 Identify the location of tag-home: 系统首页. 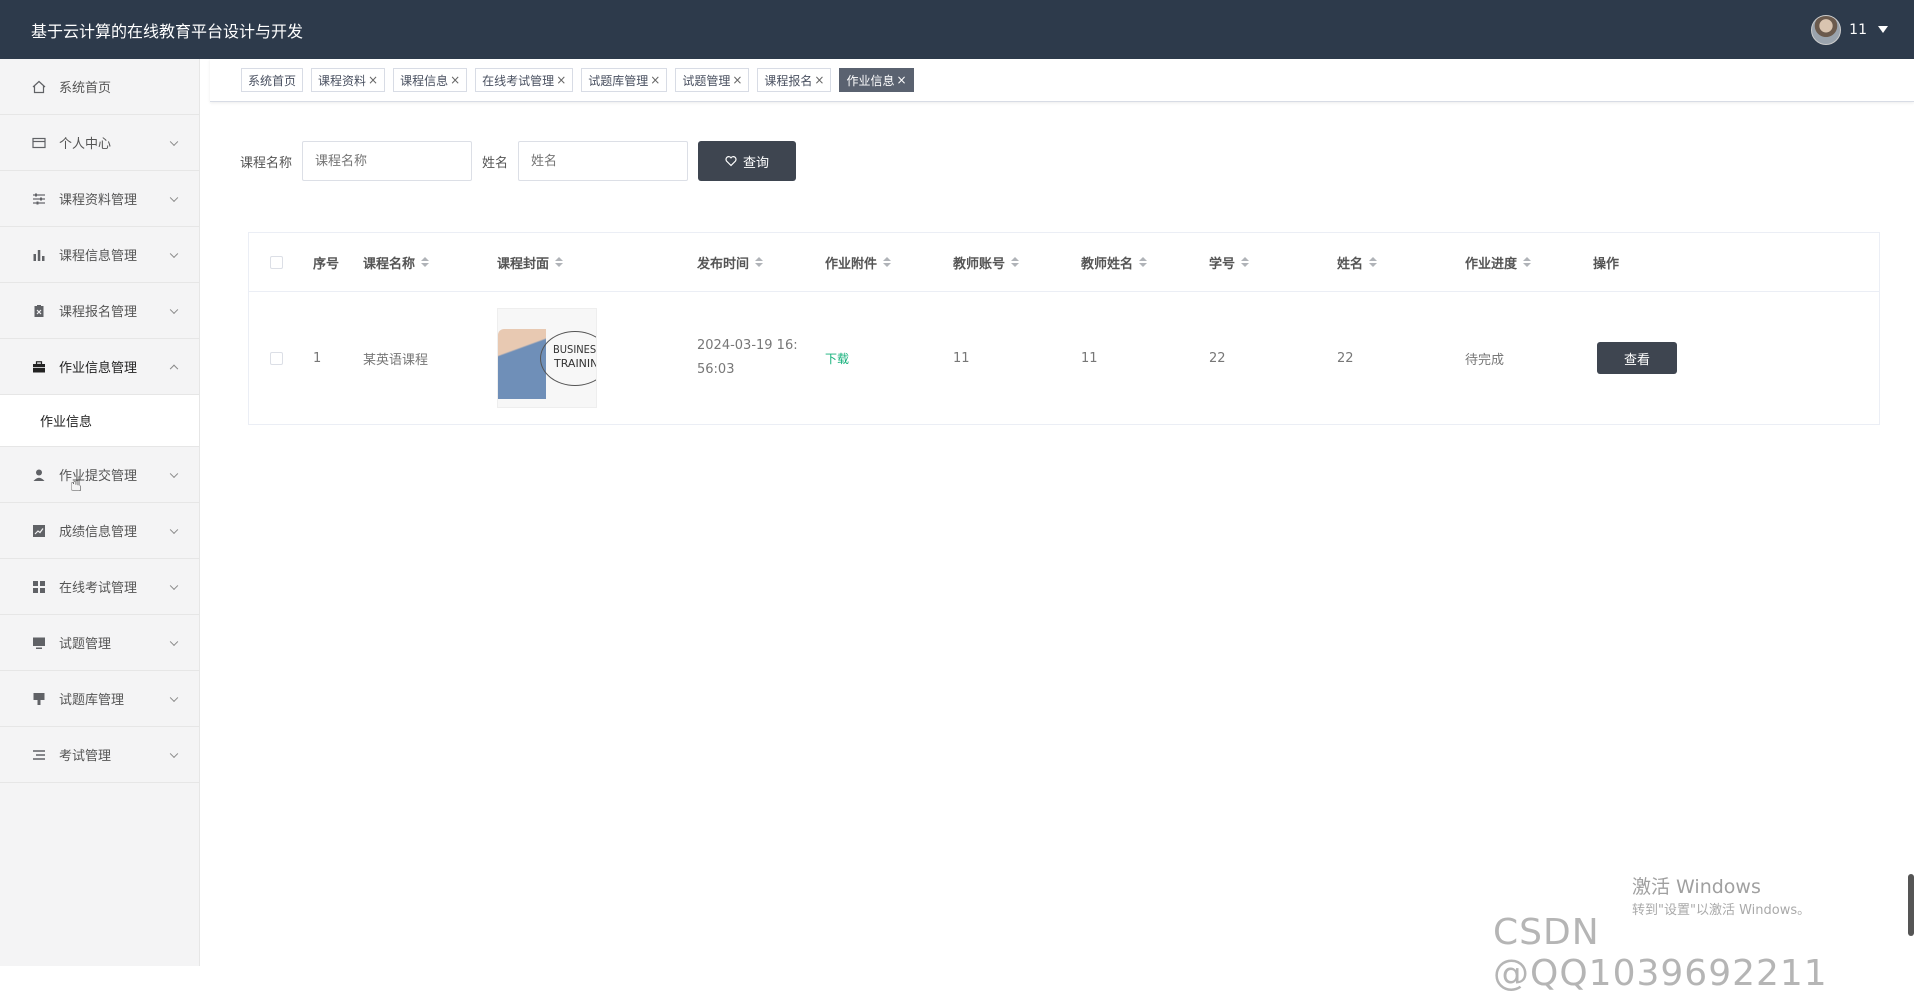
(272, 80).